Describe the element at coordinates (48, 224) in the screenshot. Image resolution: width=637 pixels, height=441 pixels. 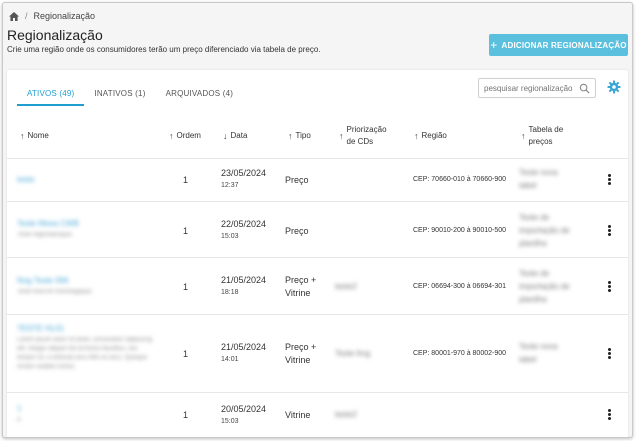
I see `row-name-link: Teste Mesa CWB` at that location.